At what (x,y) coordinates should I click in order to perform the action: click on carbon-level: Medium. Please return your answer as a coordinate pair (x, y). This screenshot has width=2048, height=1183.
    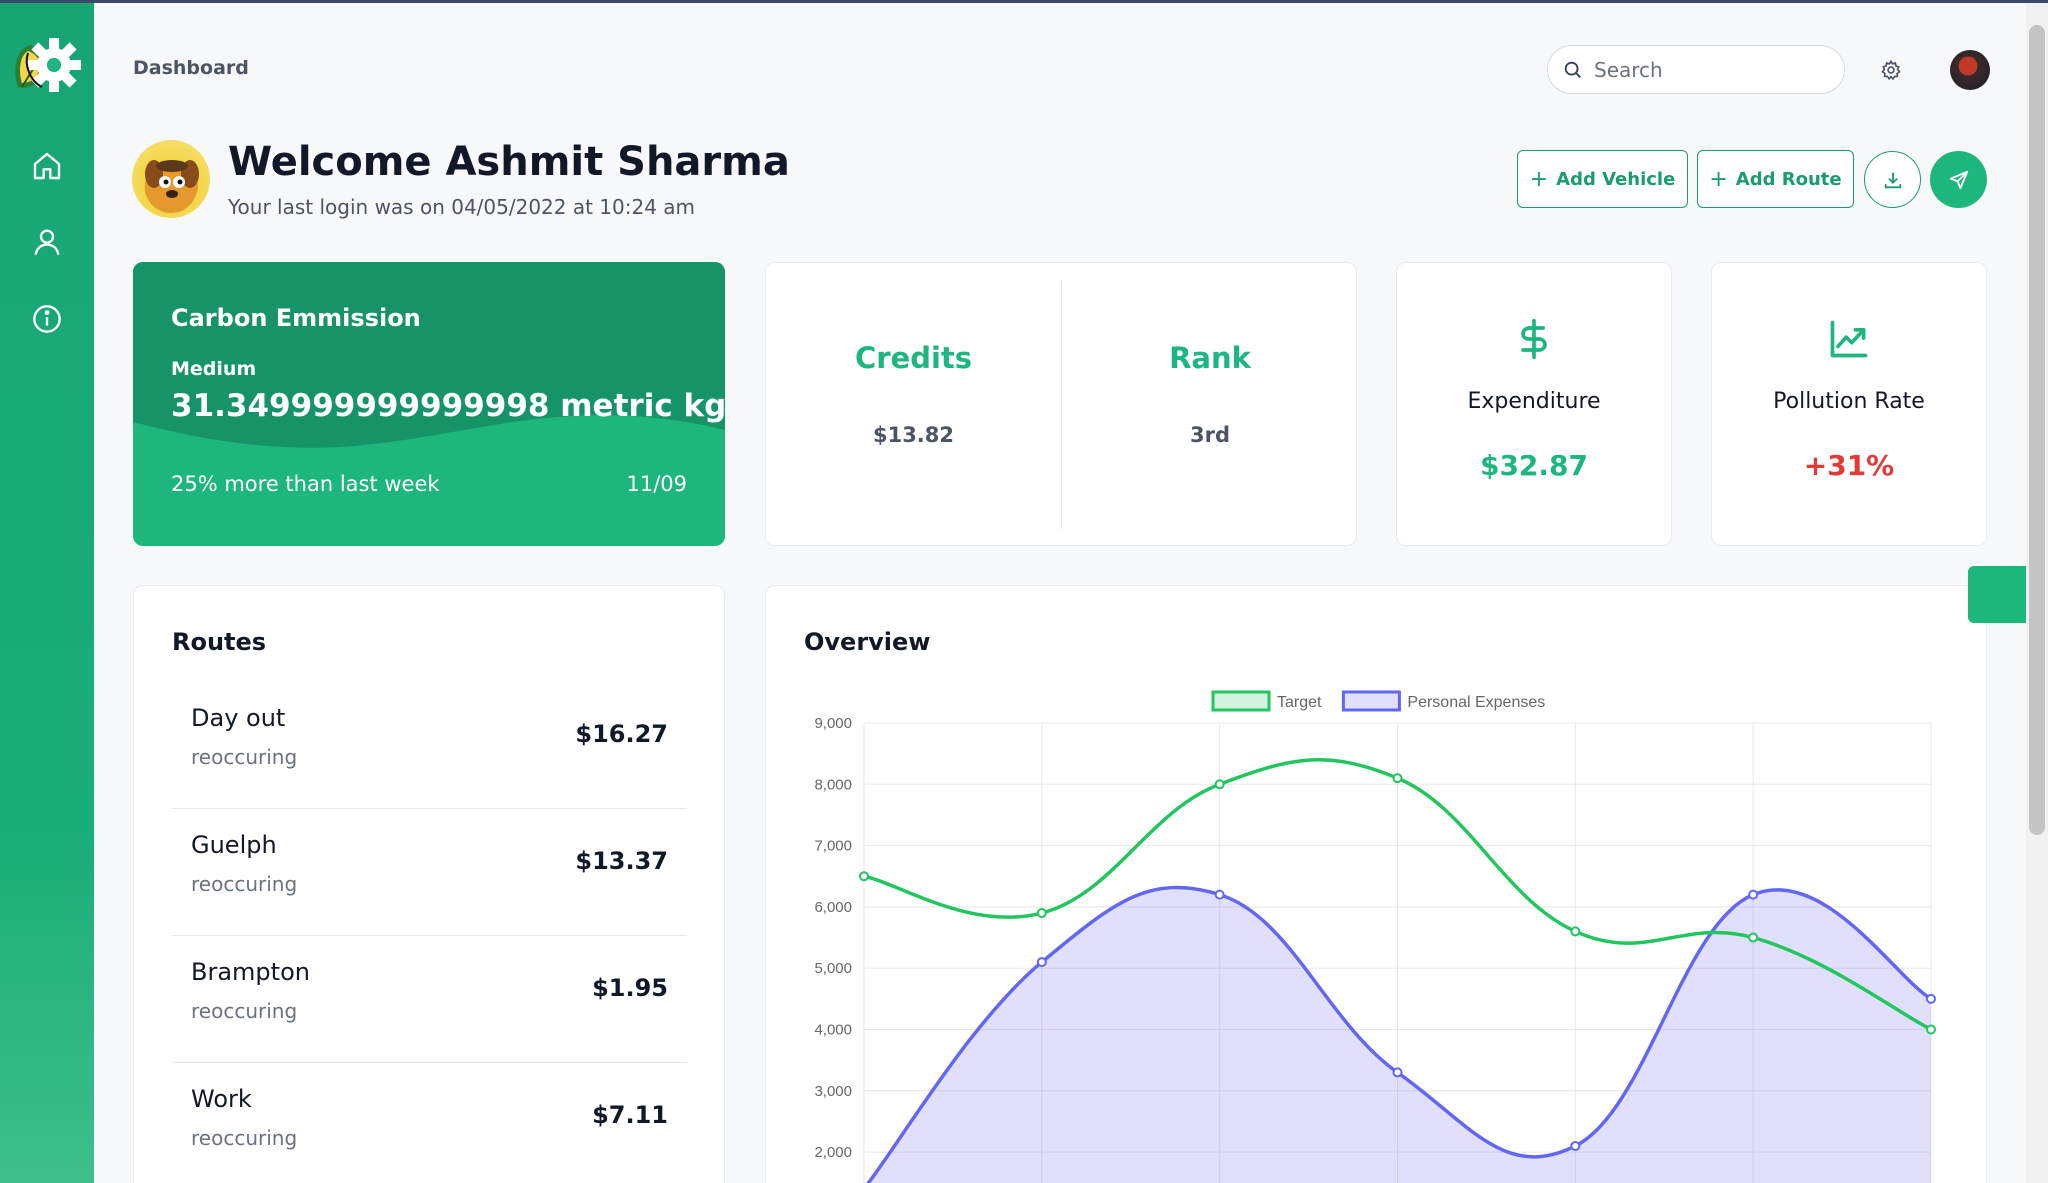
    Looking at the image, I should click on (214, 369).